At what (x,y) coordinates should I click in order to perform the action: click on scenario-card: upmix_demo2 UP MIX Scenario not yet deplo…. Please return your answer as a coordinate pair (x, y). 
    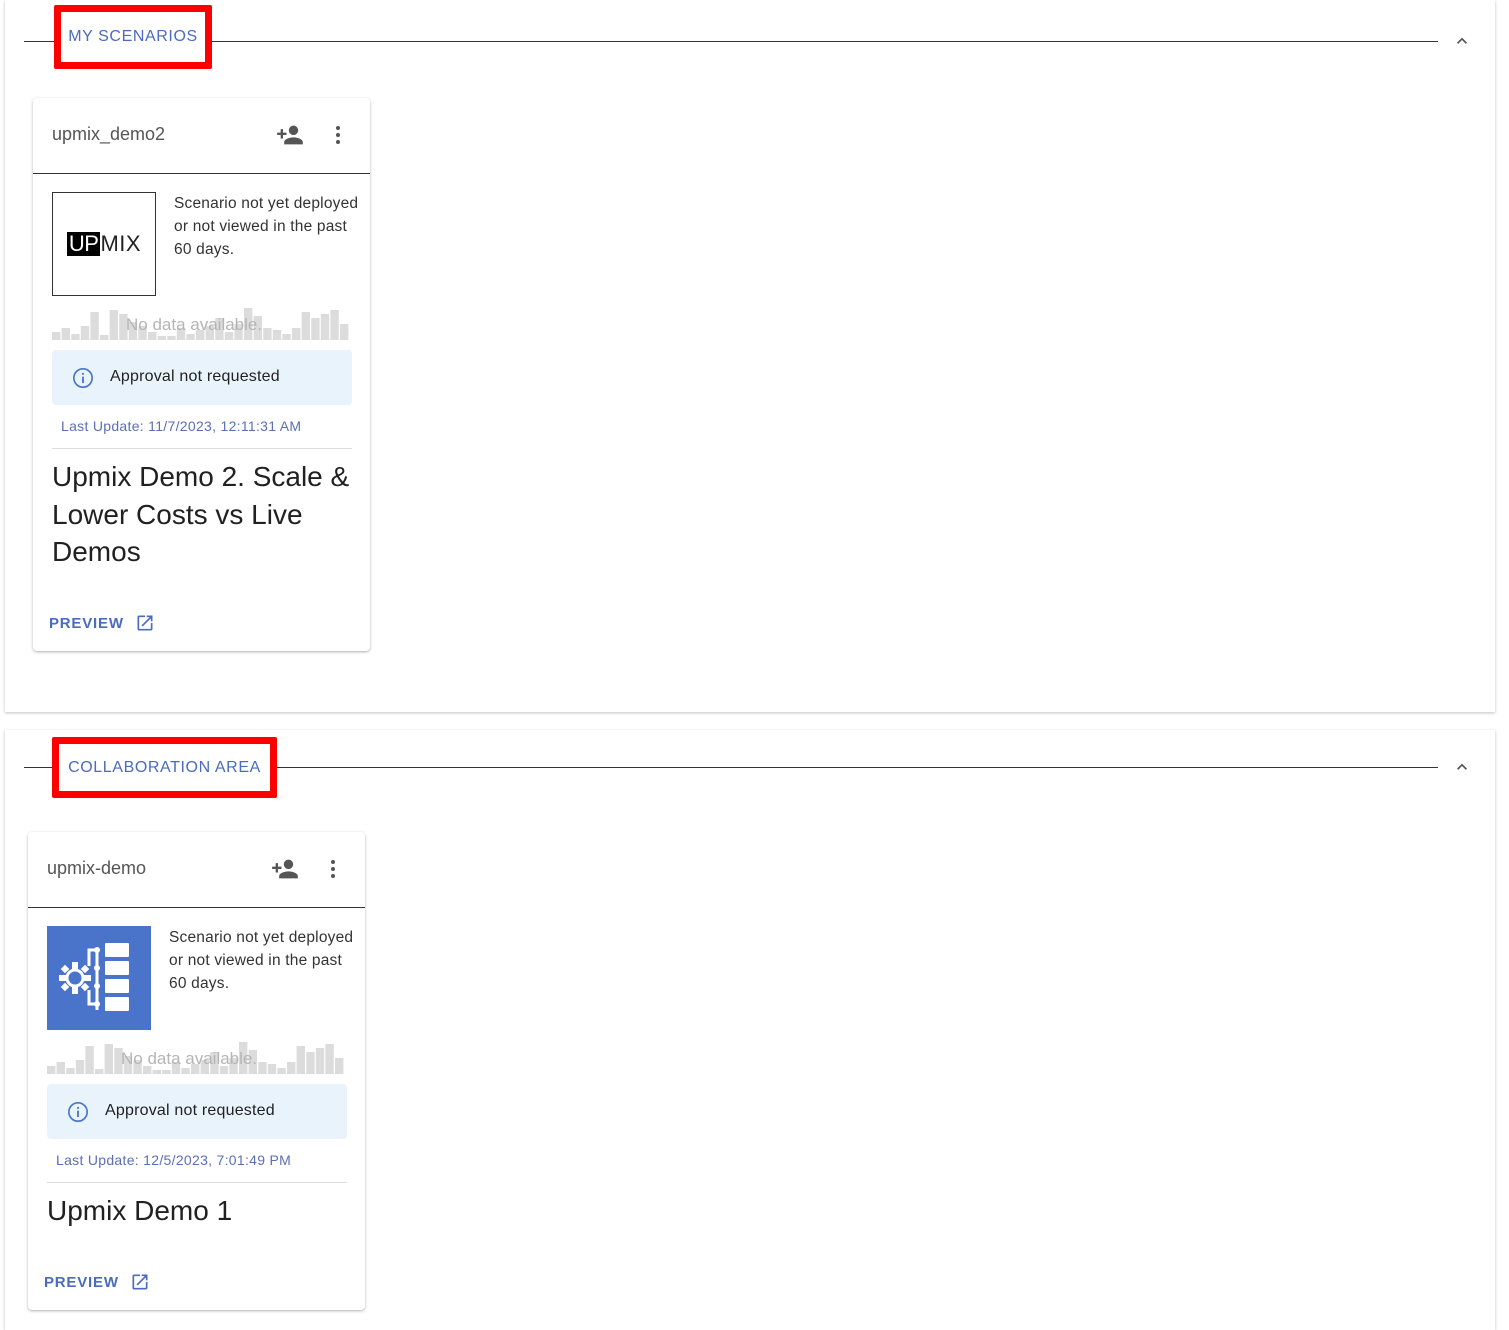
    Looking at the image, I should click on (201, 374).